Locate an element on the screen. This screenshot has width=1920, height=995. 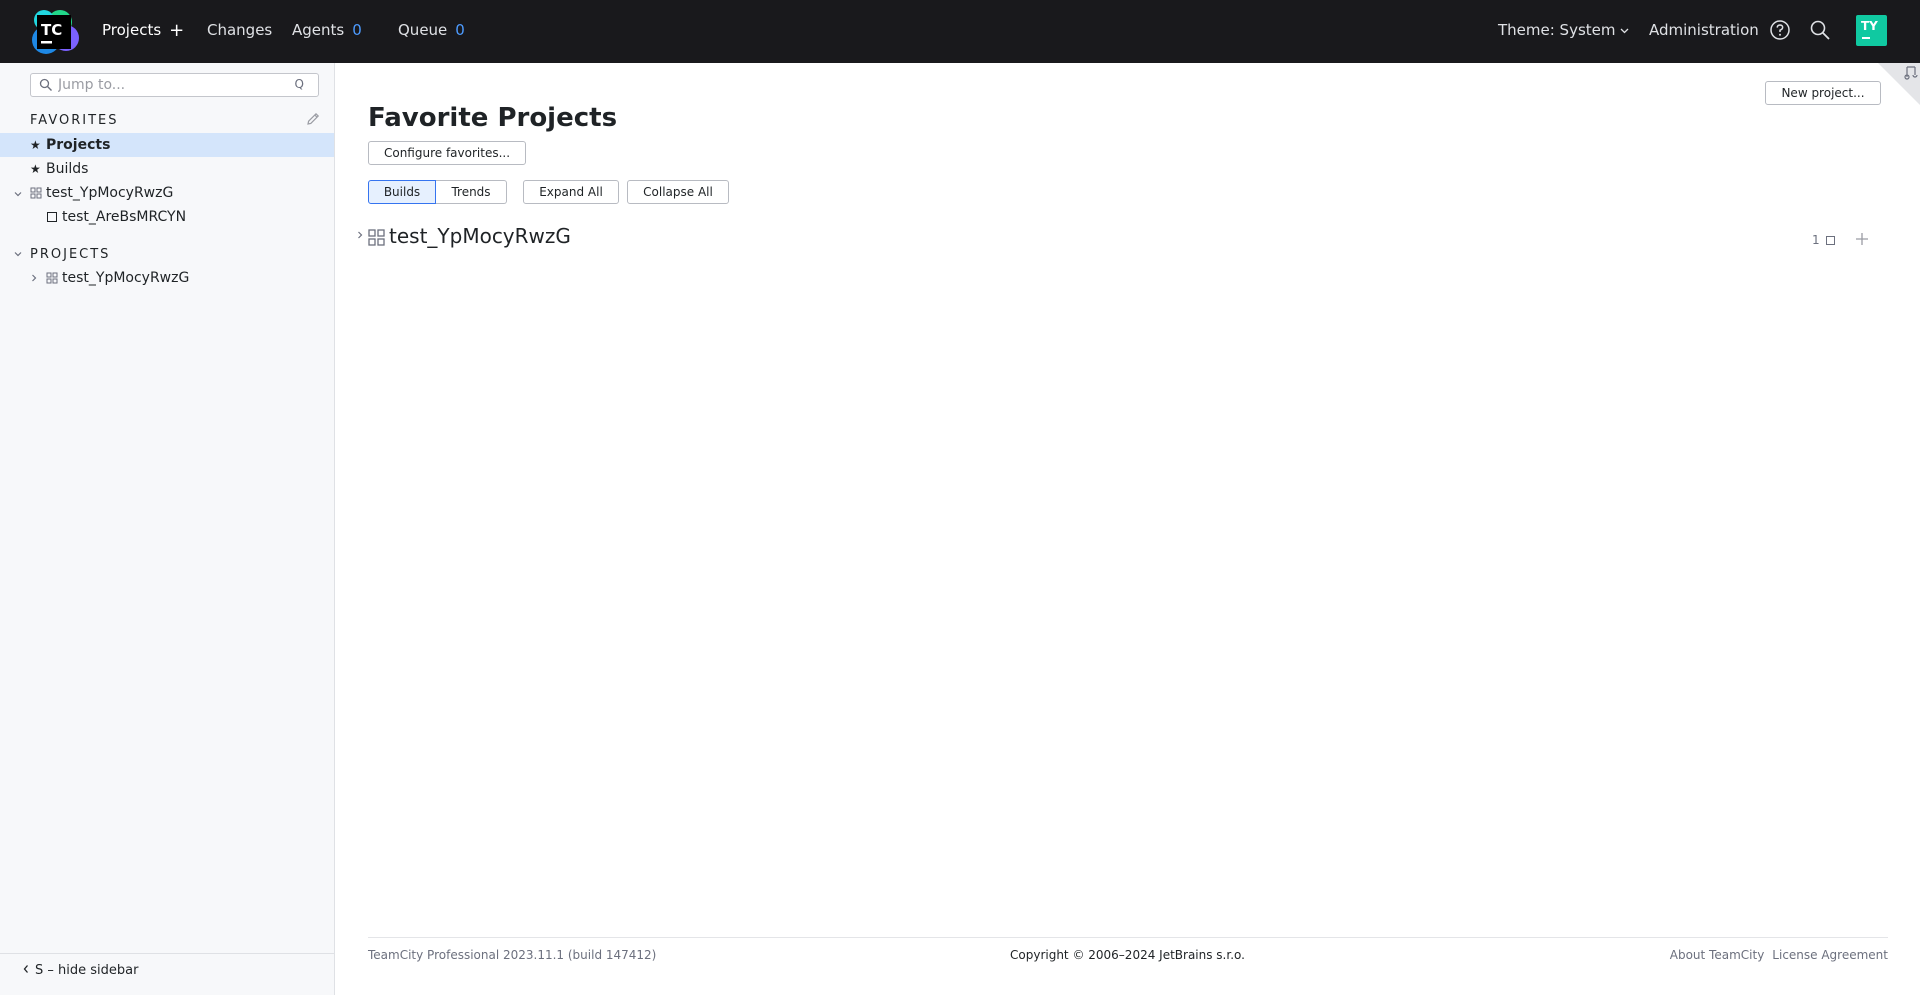
user-avatar: TY is located at coordinates (1871, 30).